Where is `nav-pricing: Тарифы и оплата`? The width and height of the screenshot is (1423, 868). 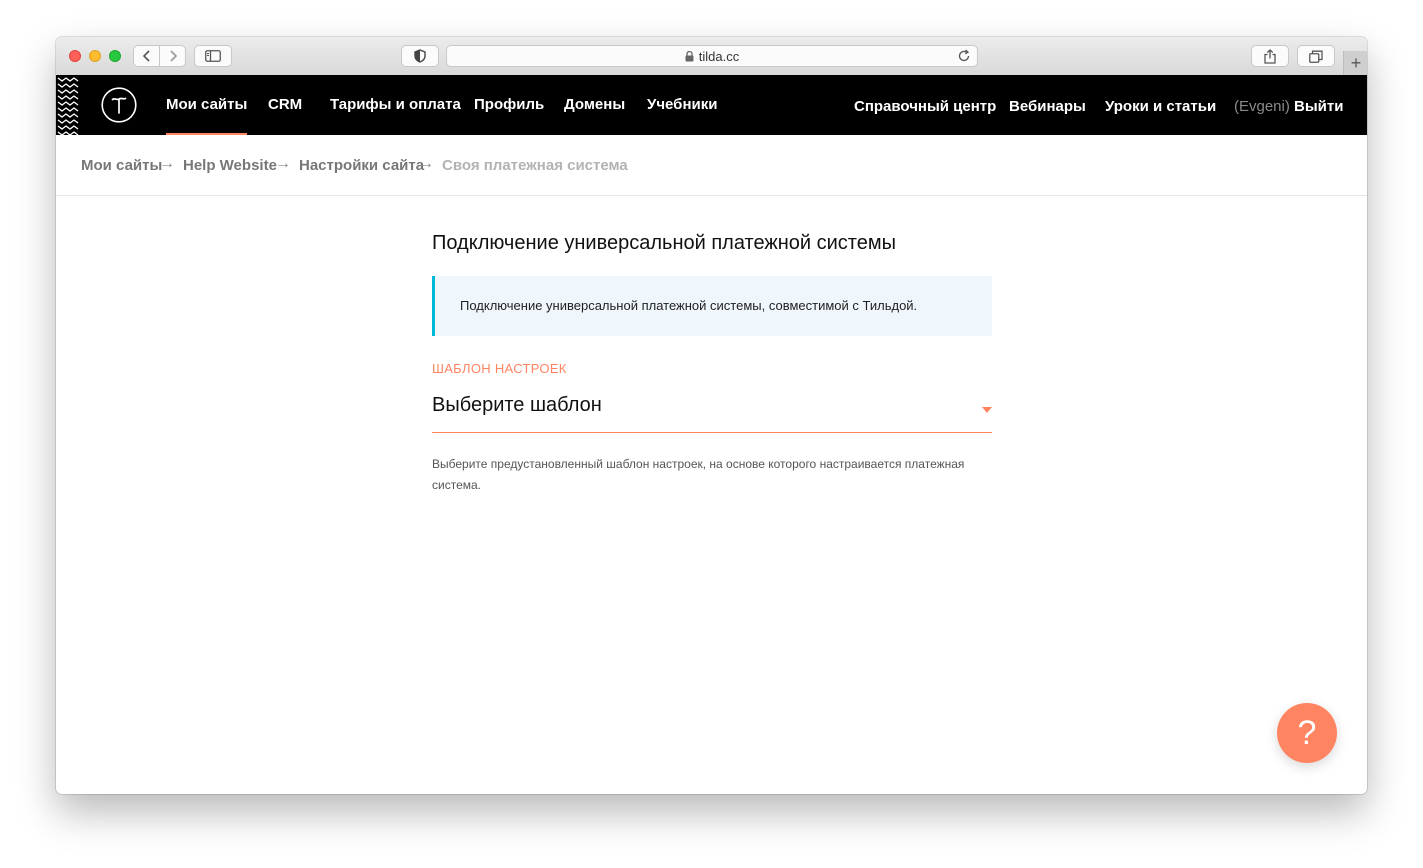 nav-pricing: Тарифы и оплата is located at coordinates (395, 105).